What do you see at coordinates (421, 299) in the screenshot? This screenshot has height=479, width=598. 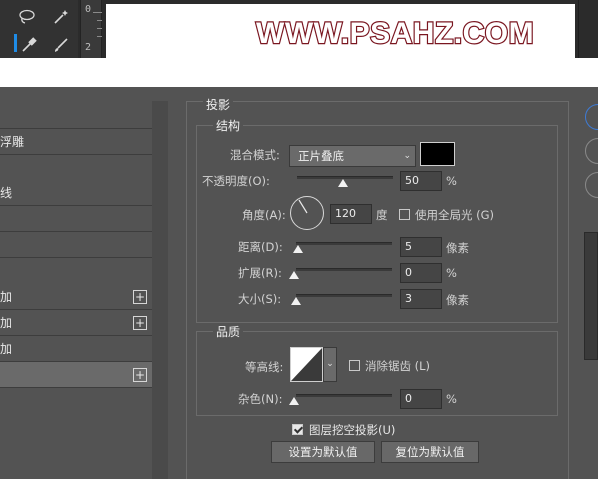 I see `size-input: 3` at bounding box center [421, 299].